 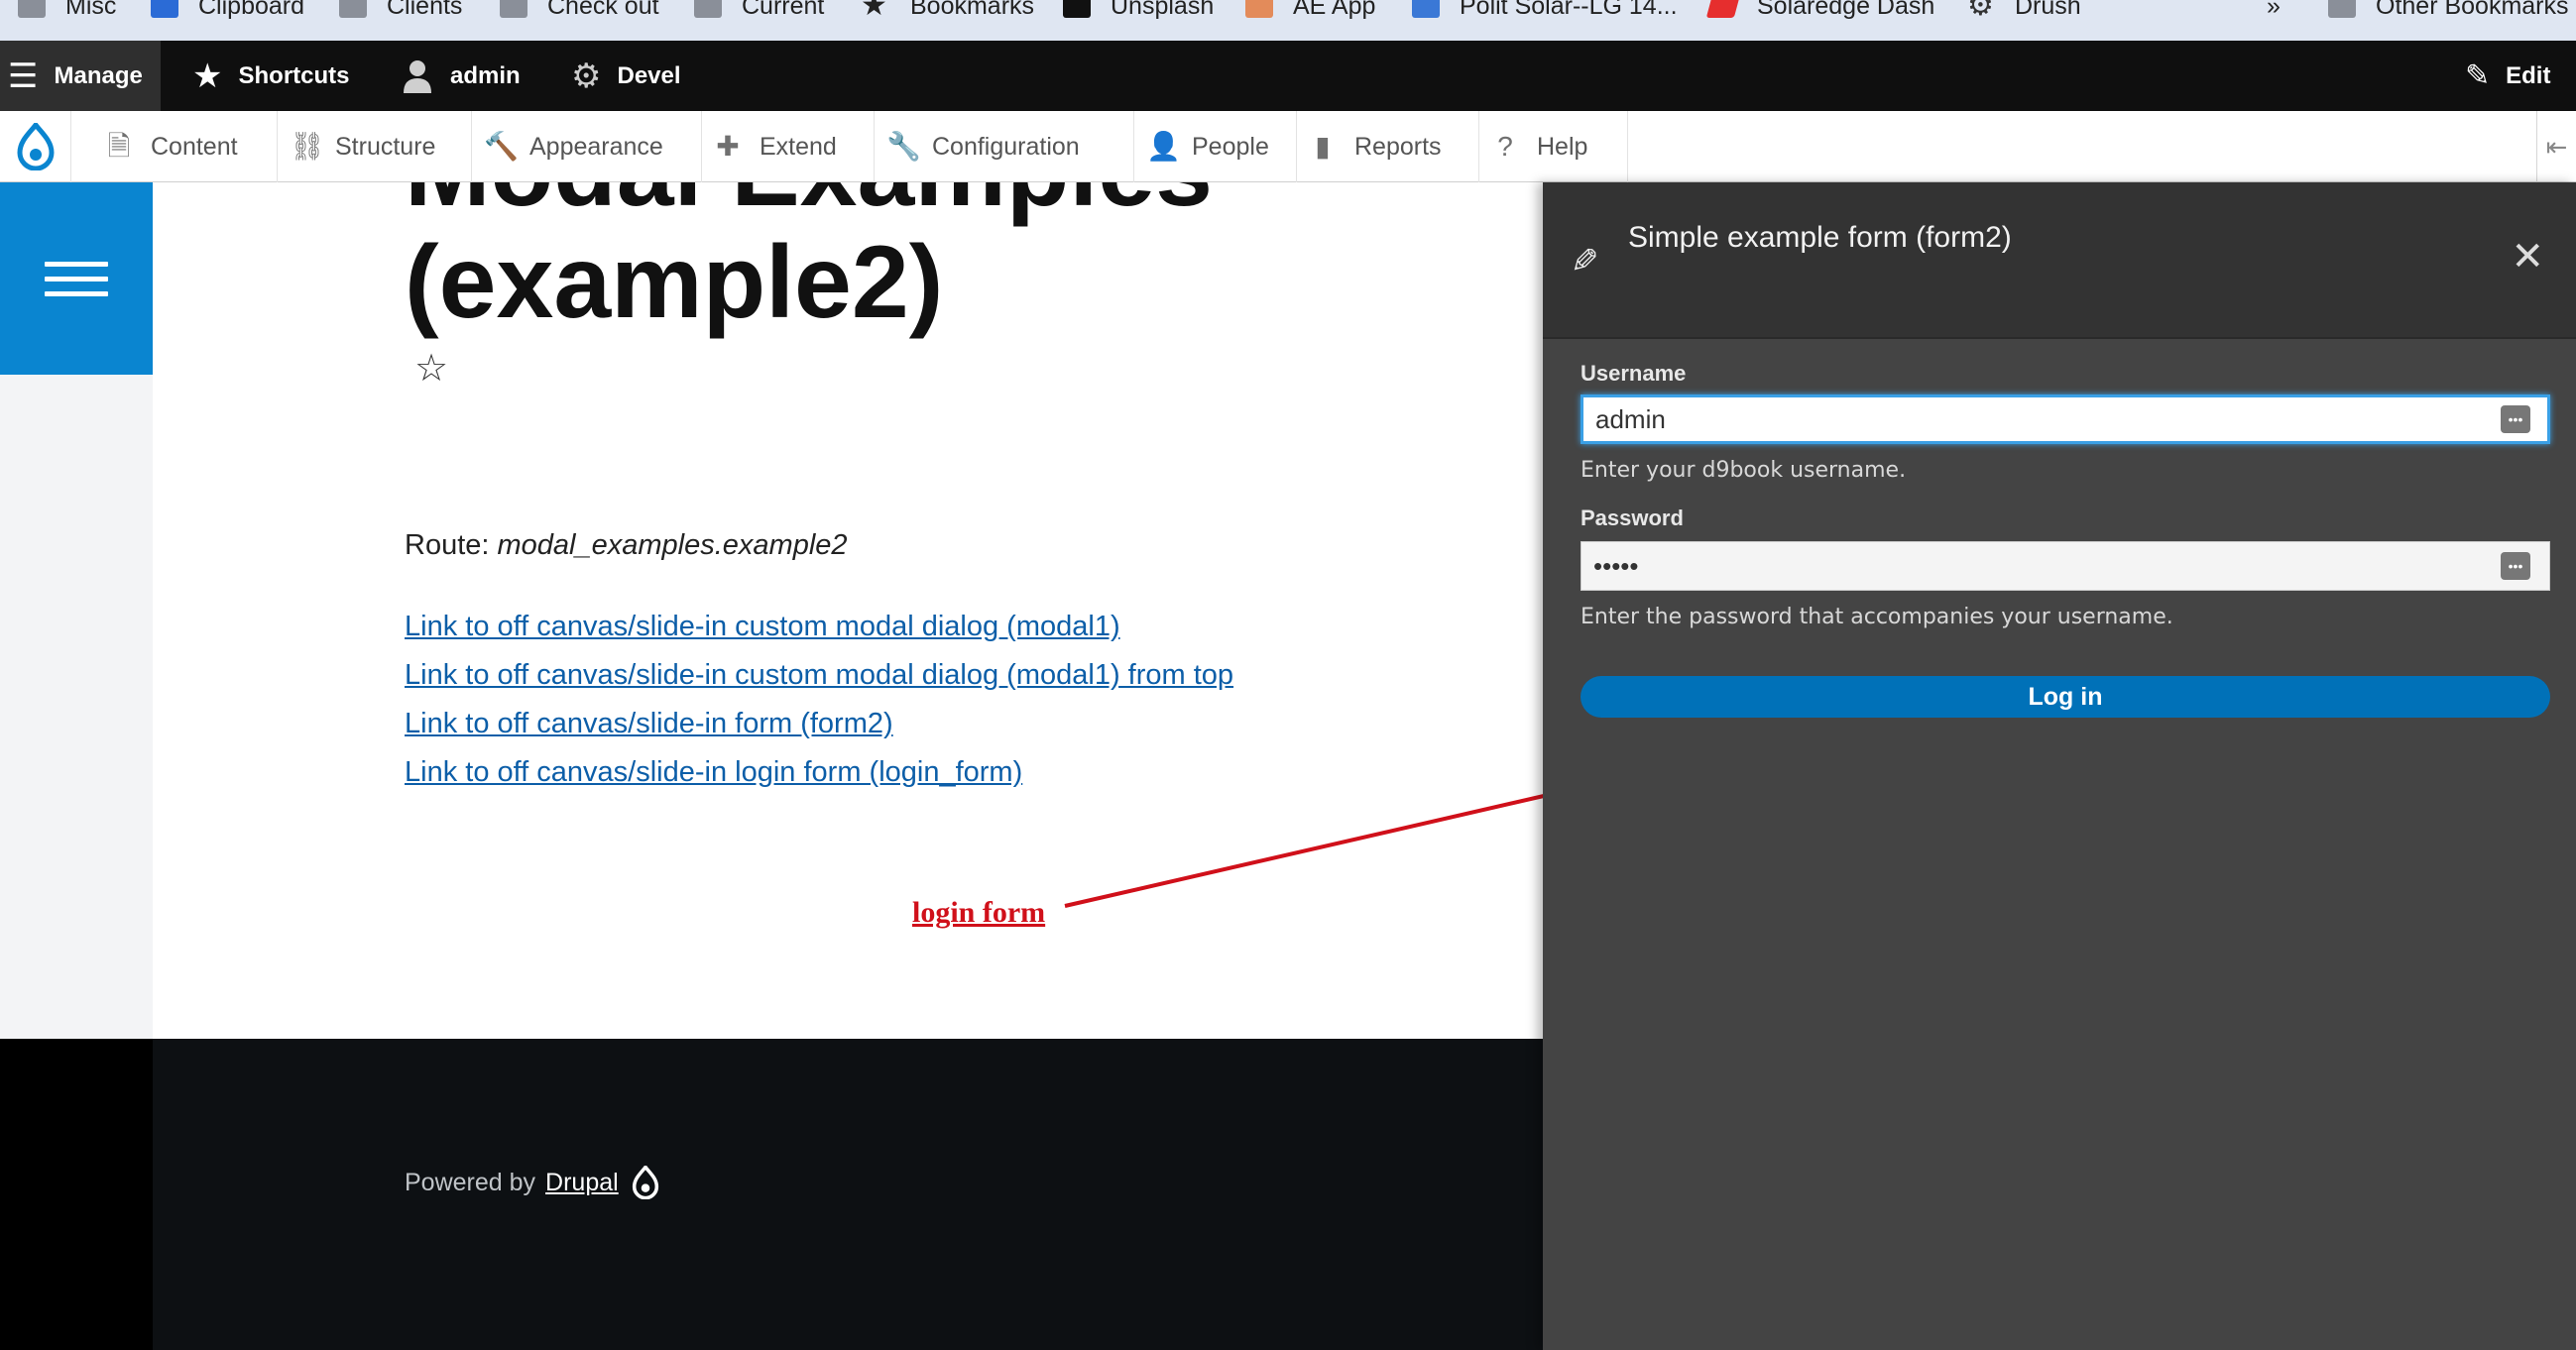 What do you see at coordinates (271, 76) in the screenshot?
I see `toolbar-shortcuts: ★ Shortcuts` at bounding box center [271, 76].